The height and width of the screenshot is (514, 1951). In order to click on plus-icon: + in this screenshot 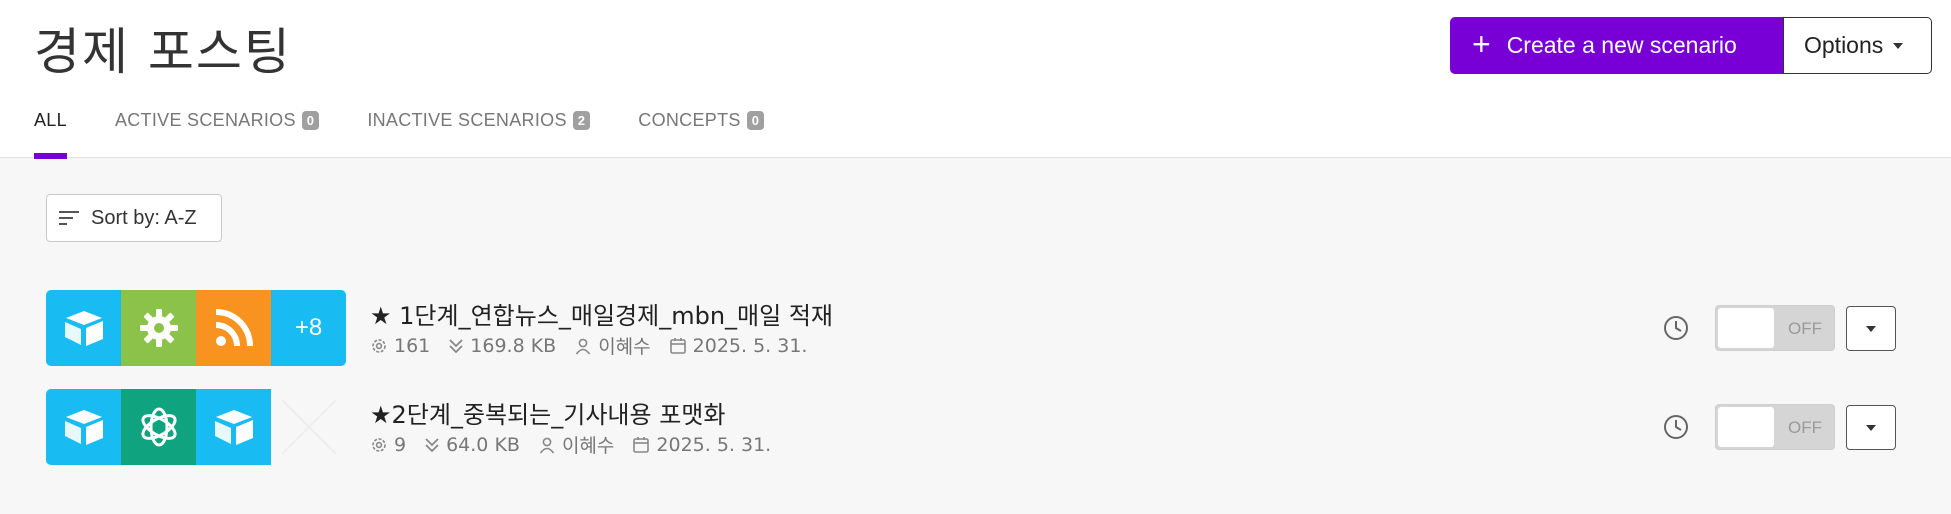, I will do `click(1481, 44)`.